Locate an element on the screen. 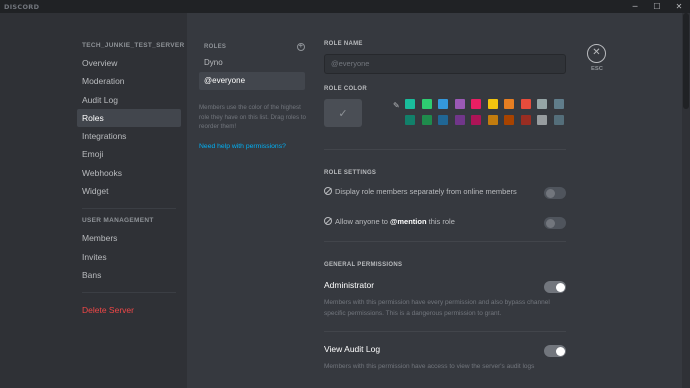 This screenshot has width=690, height=388. scrollbar-thumb is located at coordinates (686, 61).